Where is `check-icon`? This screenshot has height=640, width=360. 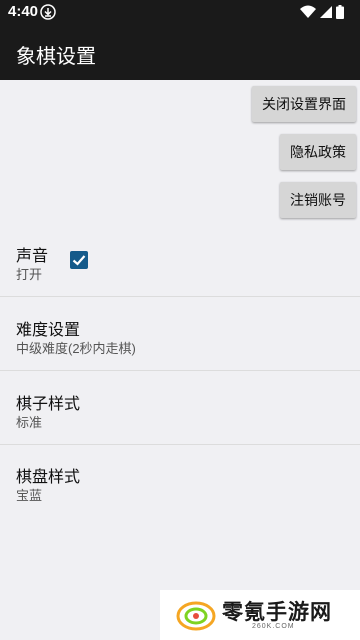 check-icon is located at coordinates (79, 260).